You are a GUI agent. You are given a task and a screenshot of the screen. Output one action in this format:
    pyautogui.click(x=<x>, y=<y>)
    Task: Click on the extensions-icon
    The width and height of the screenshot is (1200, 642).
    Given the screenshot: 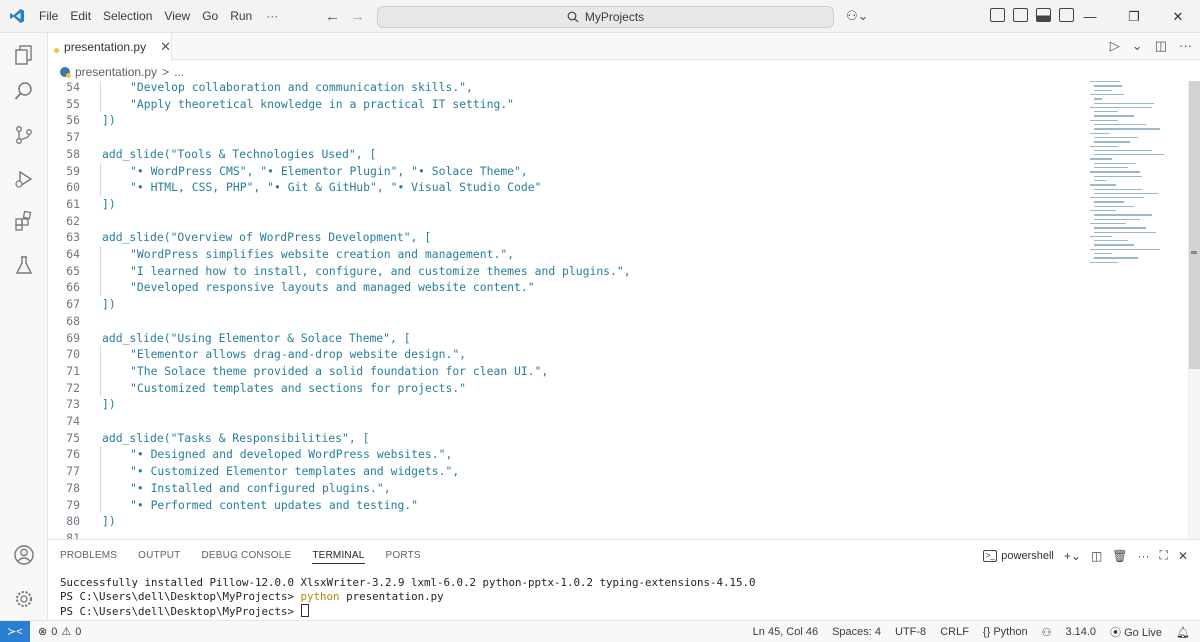 What is the action you would take?
    pyautogui.click(x=24, y=221)
    